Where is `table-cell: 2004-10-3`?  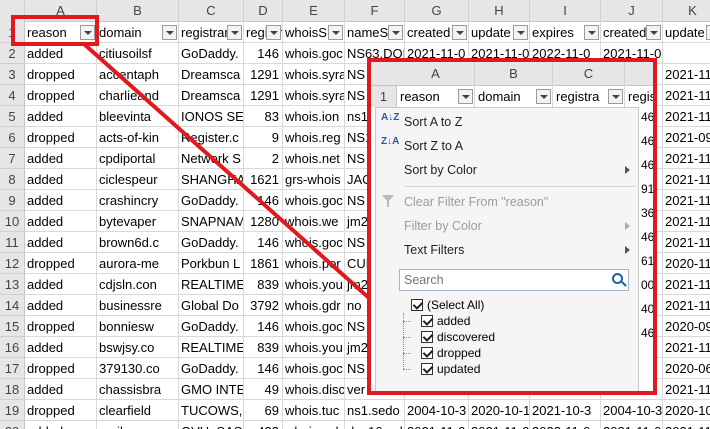
table-cell: 2004-10-3 is located at coordinates (632, 410).